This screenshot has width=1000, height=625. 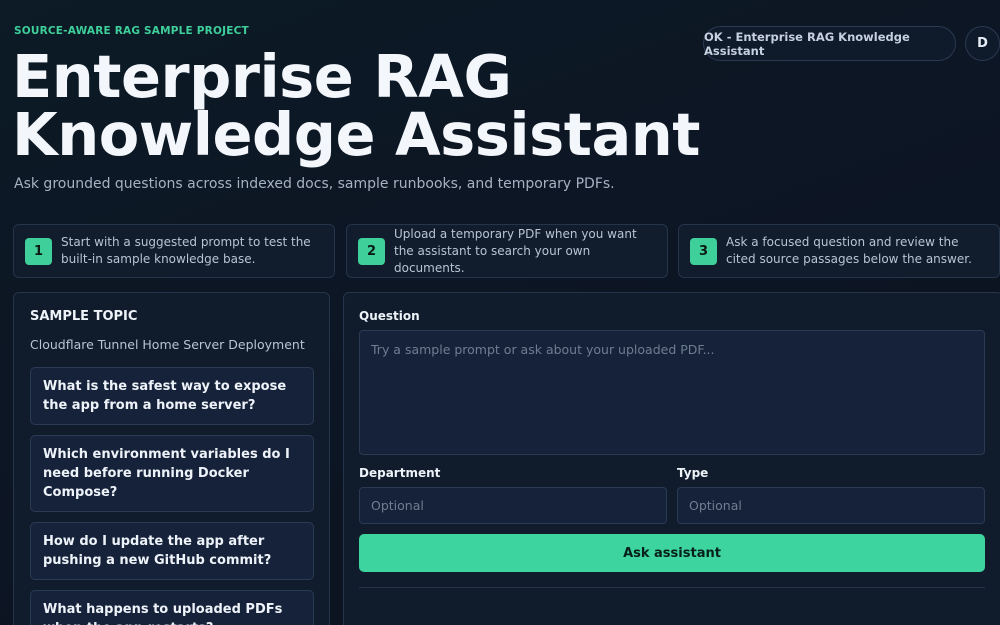 I want to click on step-number-badge: 3, so click(x=703, y=251).